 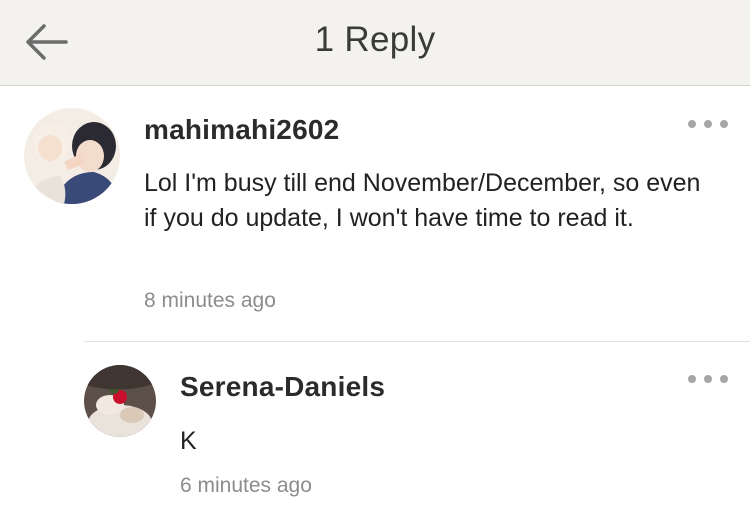 What do you see at coordinates (188, 441) in the screenshot?
I see `reply-text: K` at bounding box center [188, 441].